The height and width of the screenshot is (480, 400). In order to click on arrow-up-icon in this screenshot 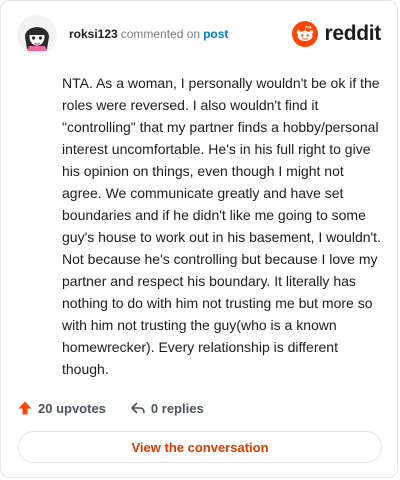, I will do `click(25, 408)`.